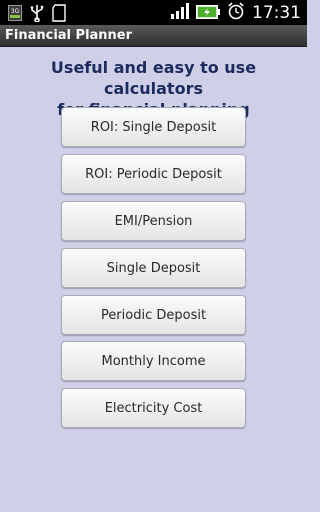  I want to click on status-bar: 3G 17:31, so click(153, 12).